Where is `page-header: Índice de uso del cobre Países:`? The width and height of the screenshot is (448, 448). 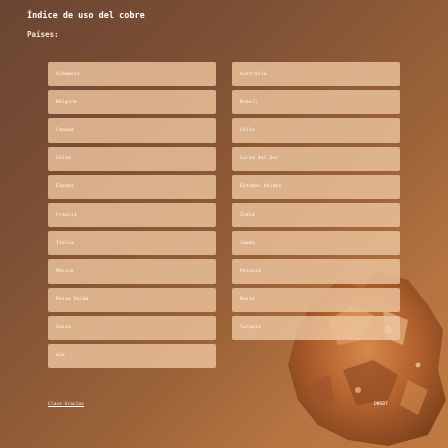
page-header: Índice de uso del cobre Países: is located at coordinates (86, 25).